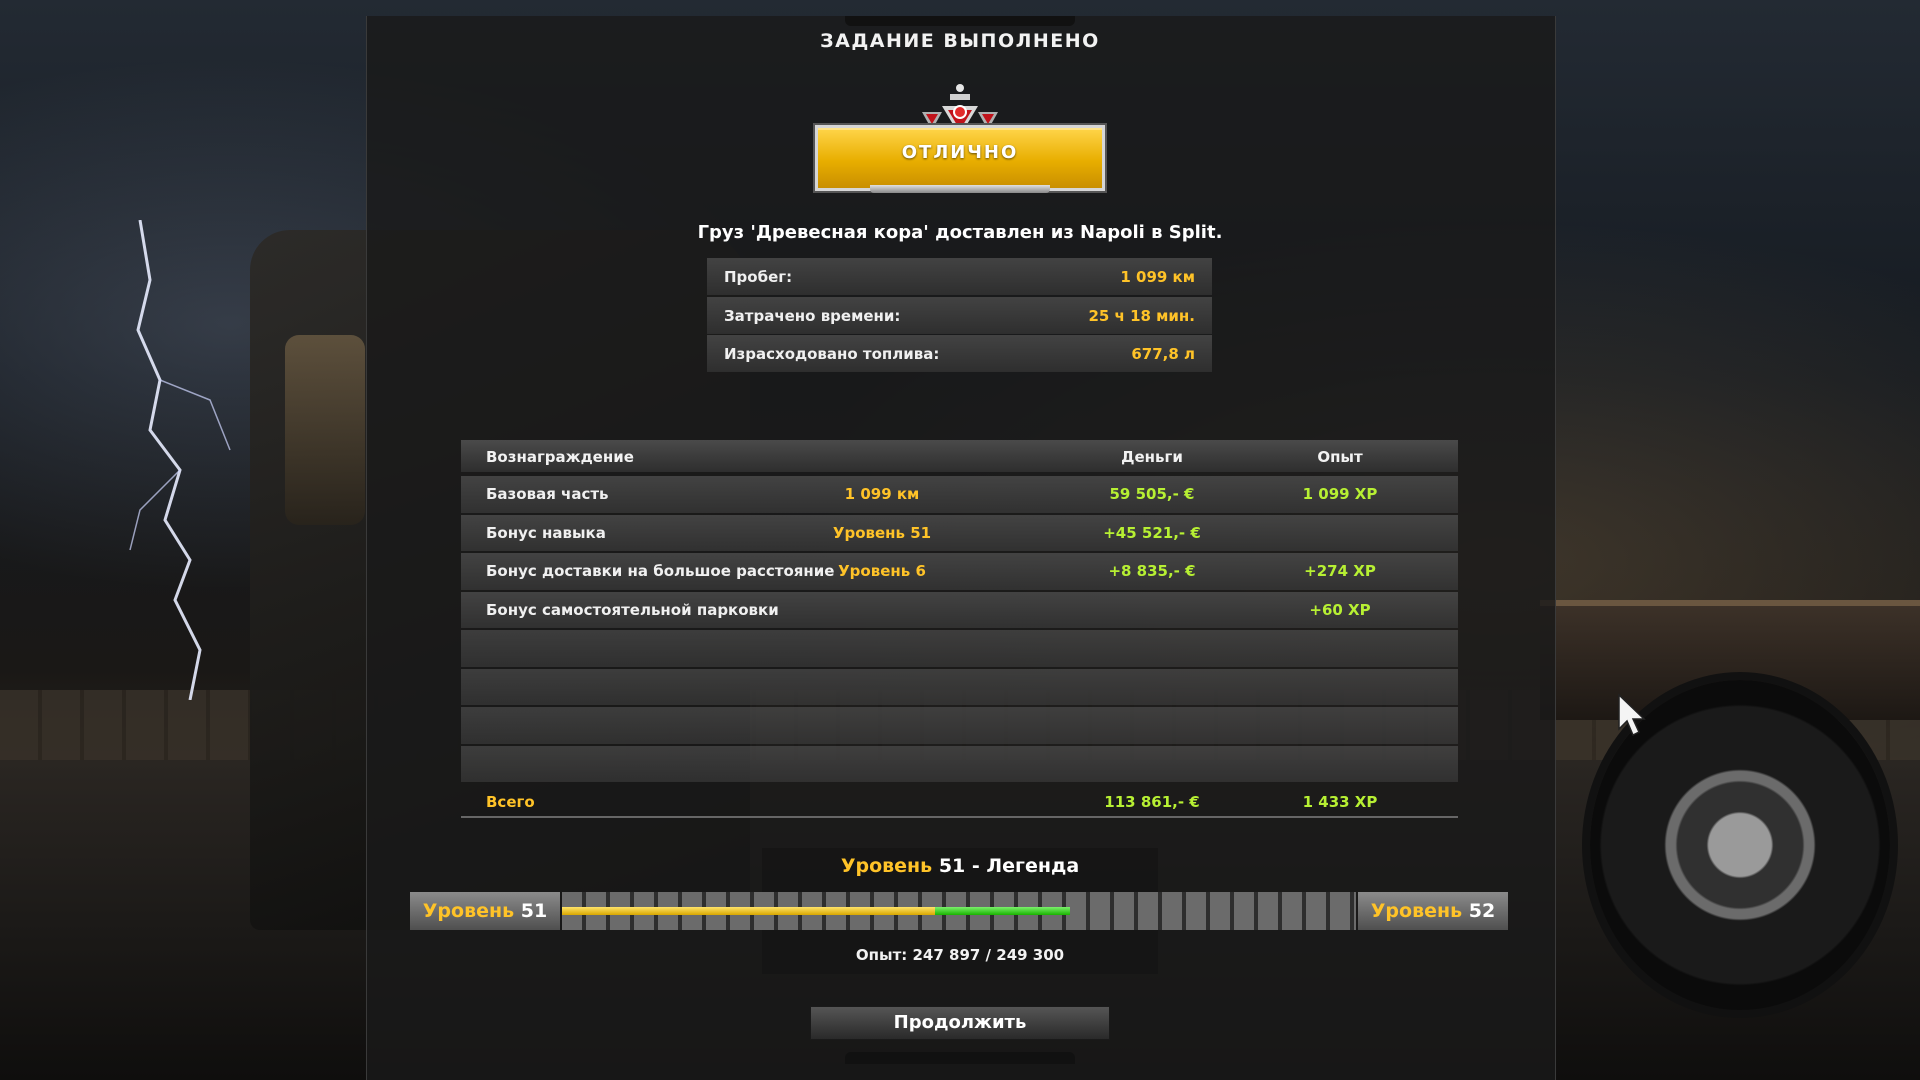 Image resolution: width=1920 pixels, height=1080 pixels. Describe the element at coordinates (1632, 715) in the screenshot. I see `mouse-cursor-icon` at that location.